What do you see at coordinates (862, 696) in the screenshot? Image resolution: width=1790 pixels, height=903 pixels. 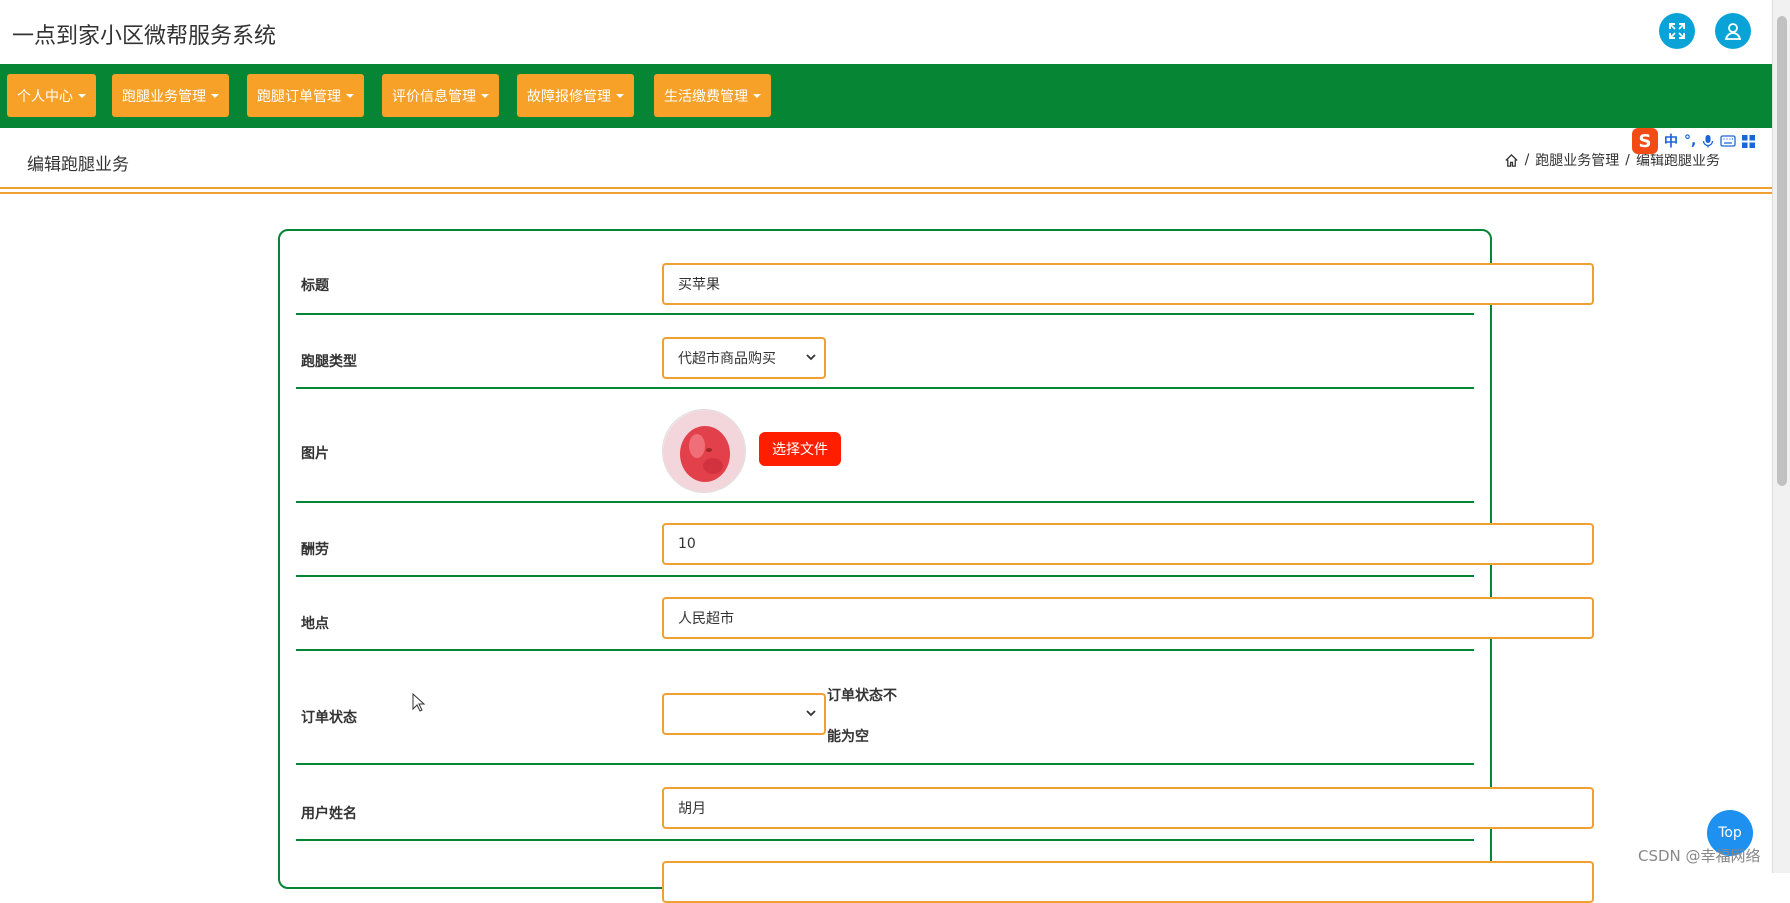 I see `validation-error-line1: 订单状态不` at bounding box center [862, 696].